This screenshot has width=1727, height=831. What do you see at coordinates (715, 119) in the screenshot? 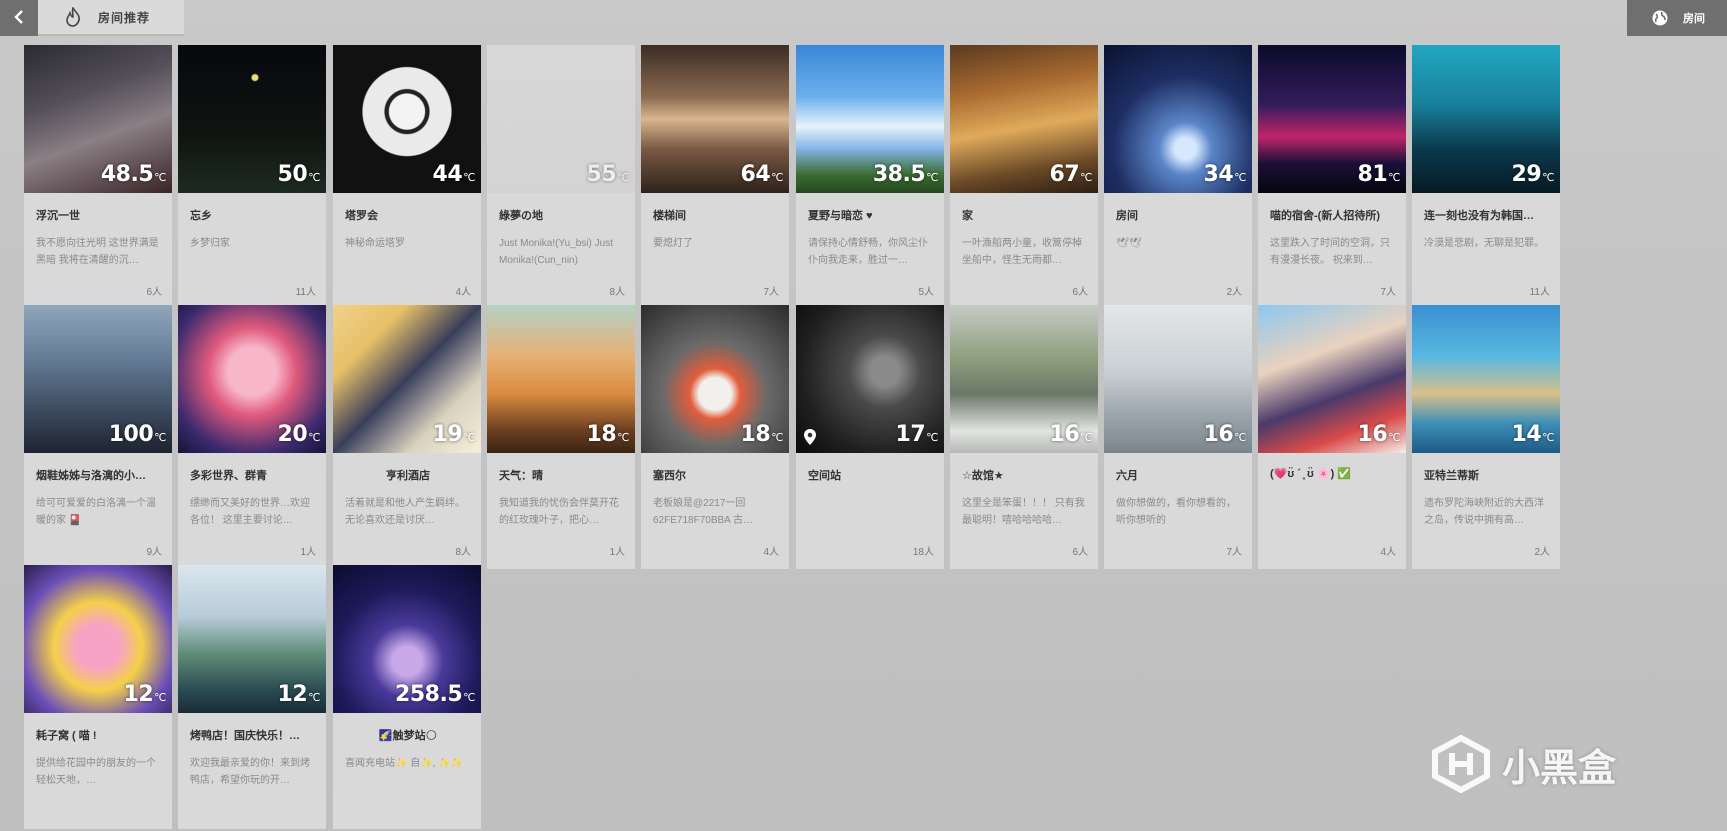
I see `room-thumbnail: 64℃` at bounding box center [715, 119].